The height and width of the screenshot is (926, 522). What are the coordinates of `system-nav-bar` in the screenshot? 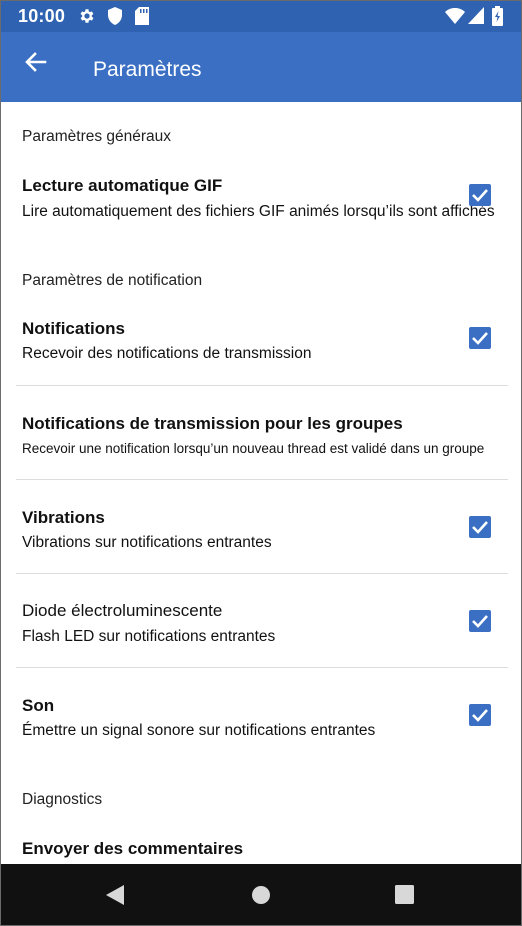 It's located at (261, 895).